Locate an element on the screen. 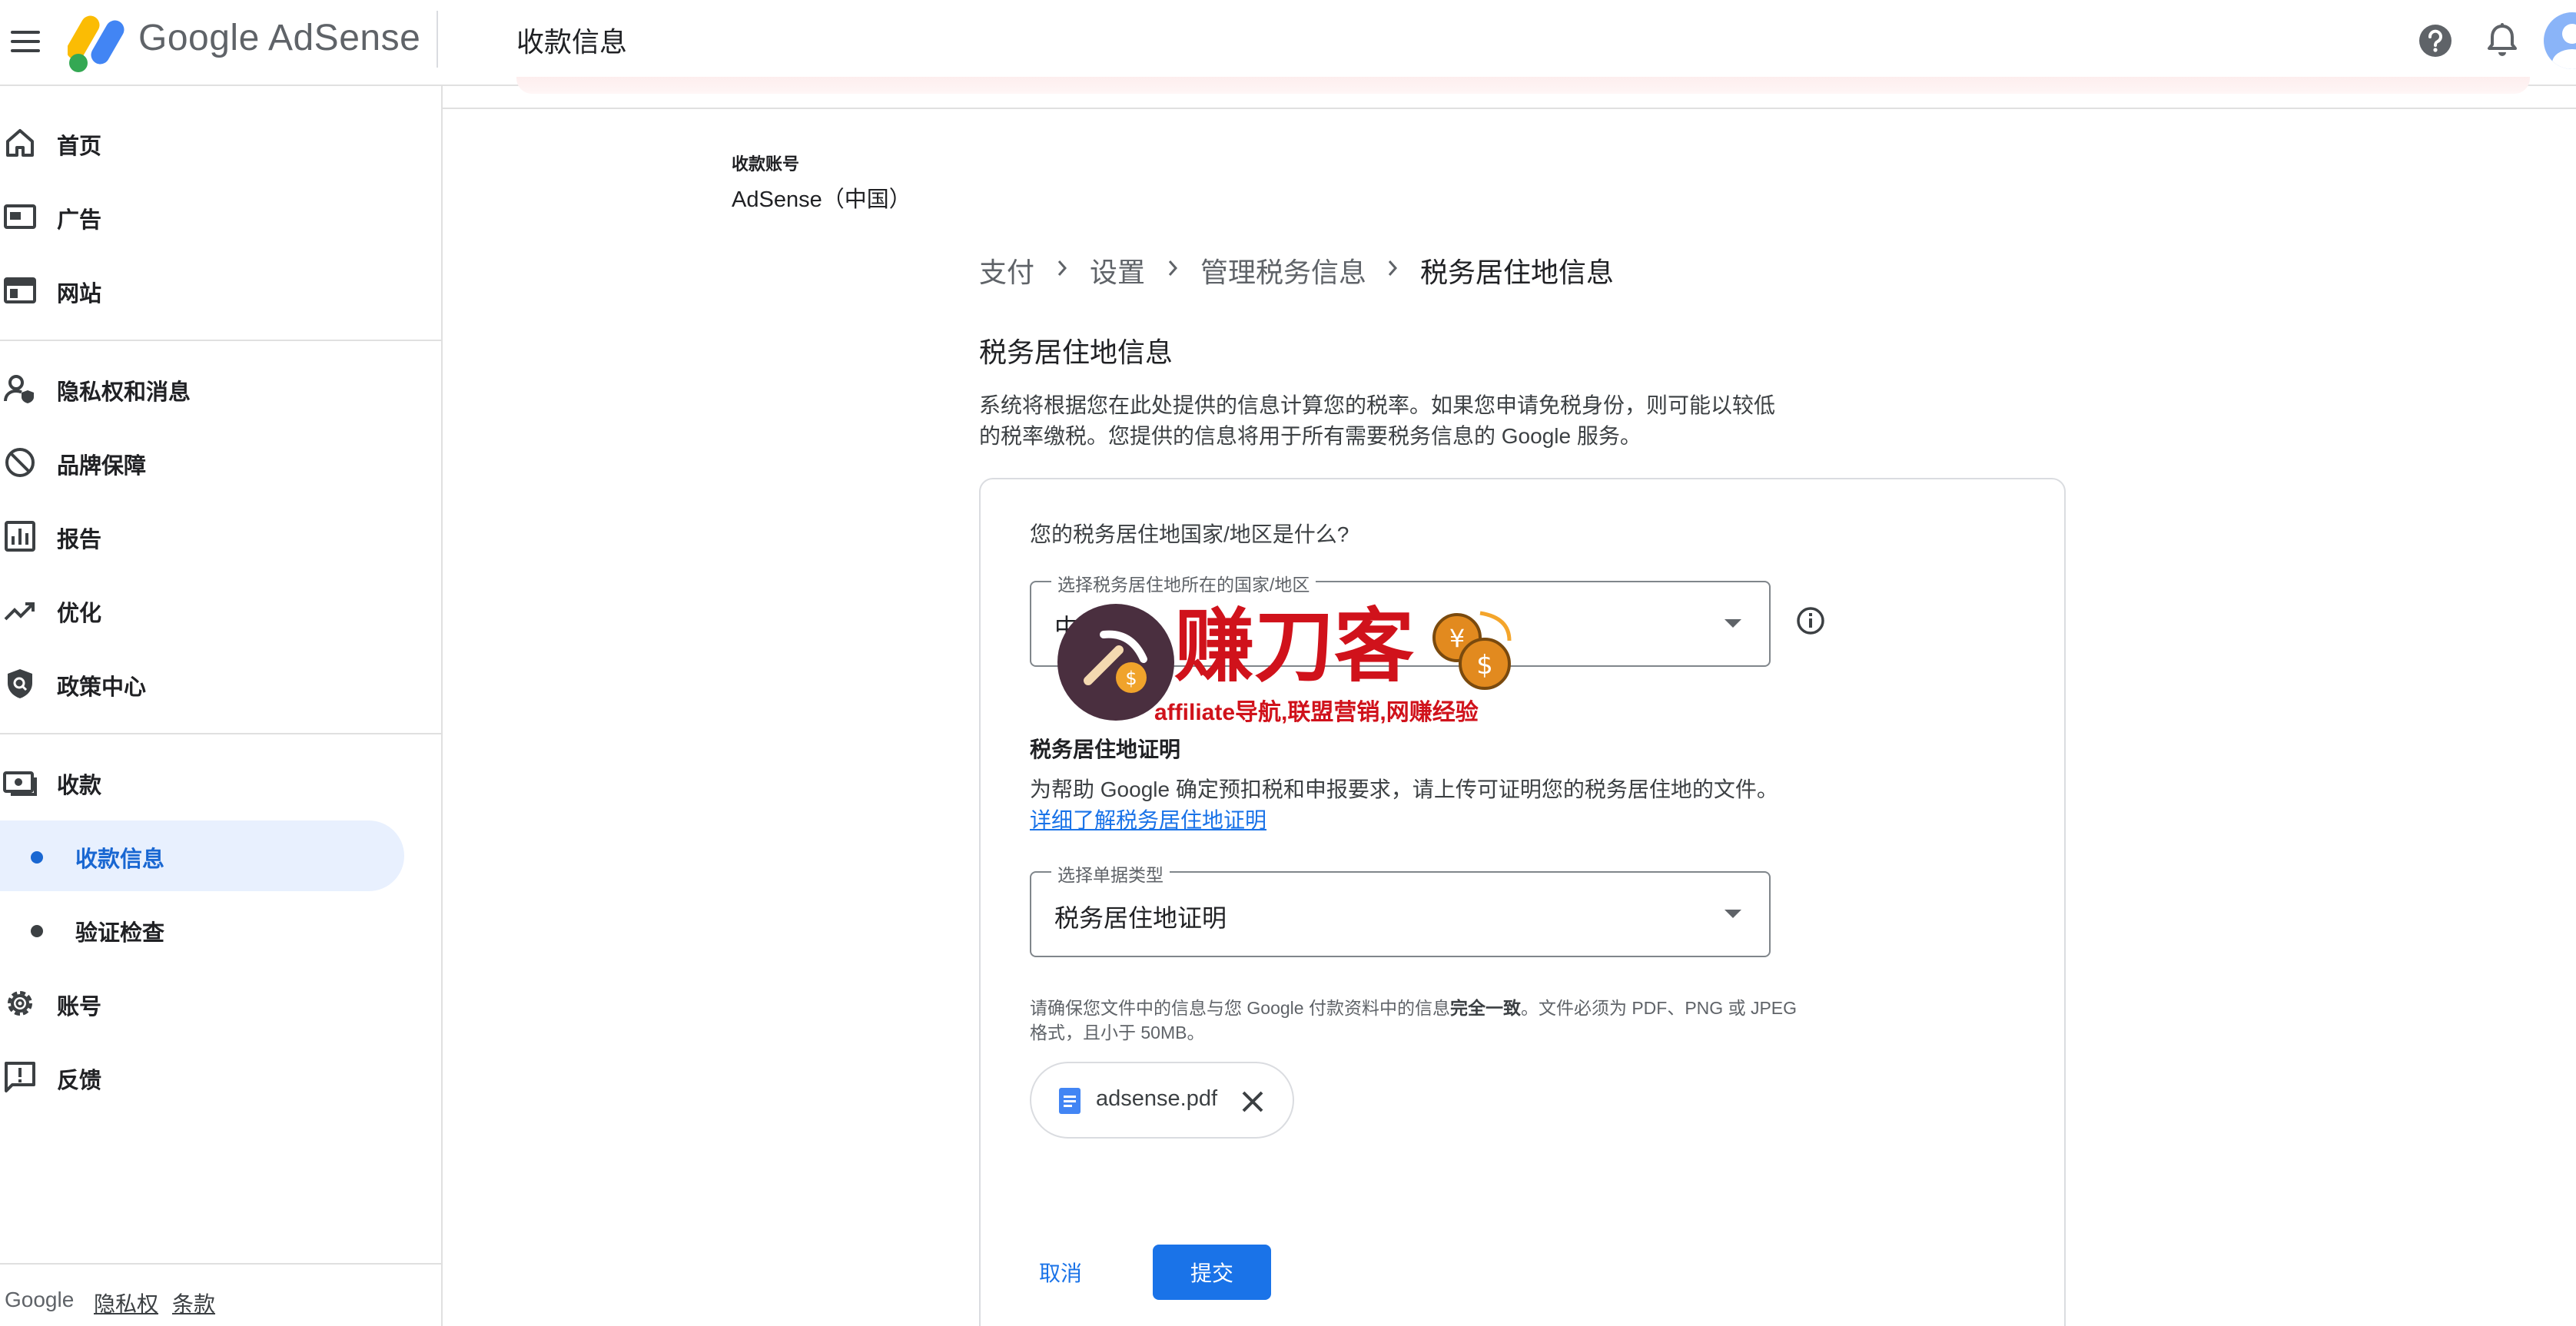  uploaded-file-chip: adsense.pdf is located at coordinates (1162, 1100).